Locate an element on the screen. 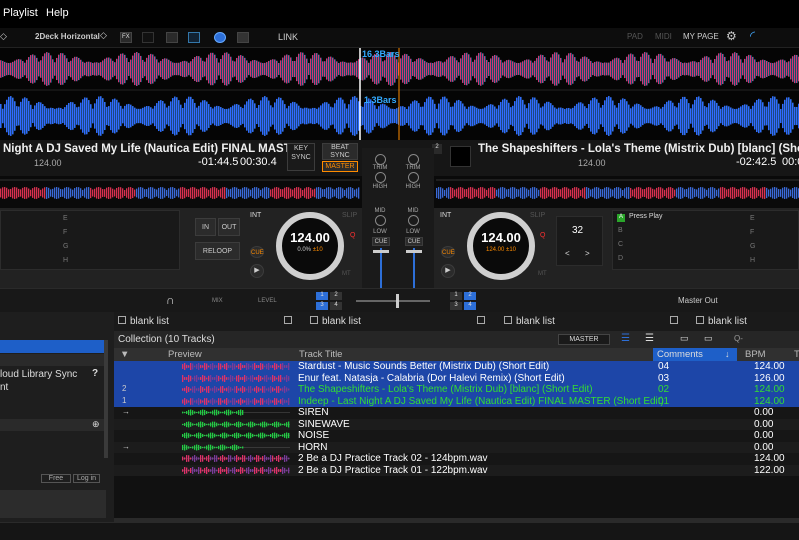  crossfader is located at coordinates (393, 301).